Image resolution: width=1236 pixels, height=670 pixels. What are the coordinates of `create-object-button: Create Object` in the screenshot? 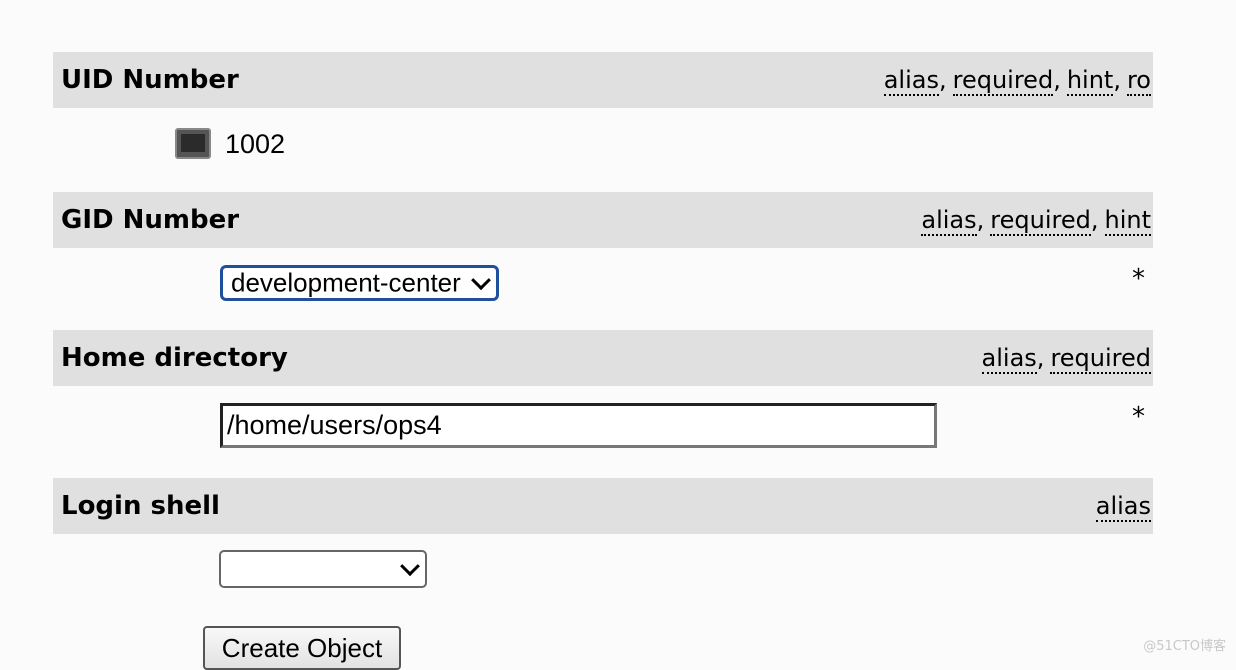 It's located at (302, 648).